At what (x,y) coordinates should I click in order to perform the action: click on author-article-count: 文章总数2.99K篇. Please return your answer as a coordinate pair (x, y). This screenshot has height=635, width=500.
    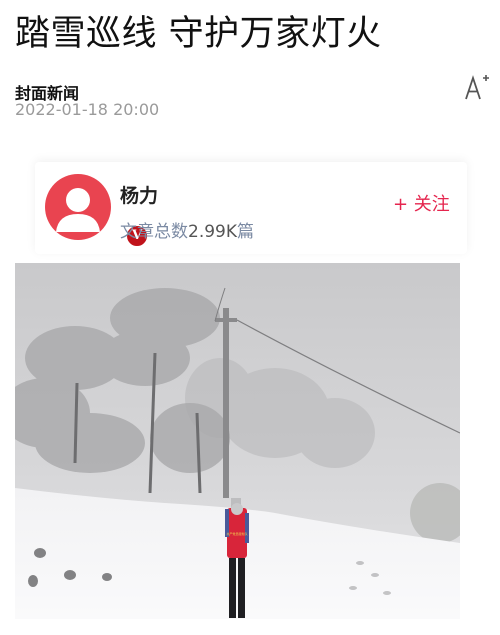
    Looking at the image, I should click on (187, 229).